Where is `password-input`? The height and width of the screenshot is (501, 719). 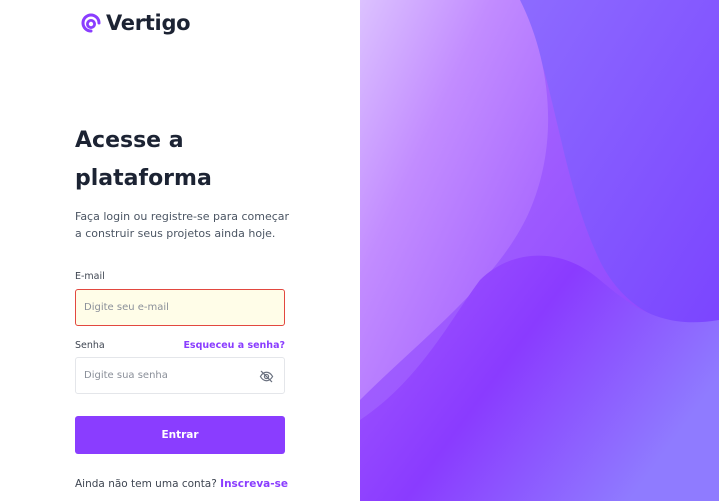
password-input is located at coordinates (180, 375).